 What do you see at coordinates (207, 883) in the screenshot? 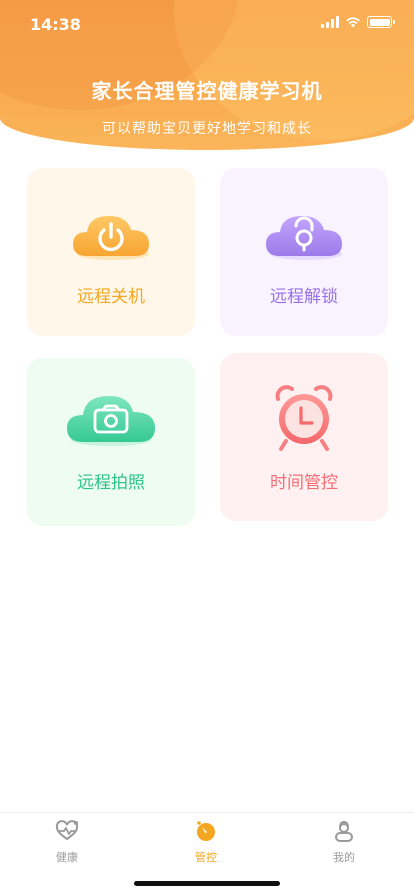
I see `home-indicator` at bounding box center [207, 883].